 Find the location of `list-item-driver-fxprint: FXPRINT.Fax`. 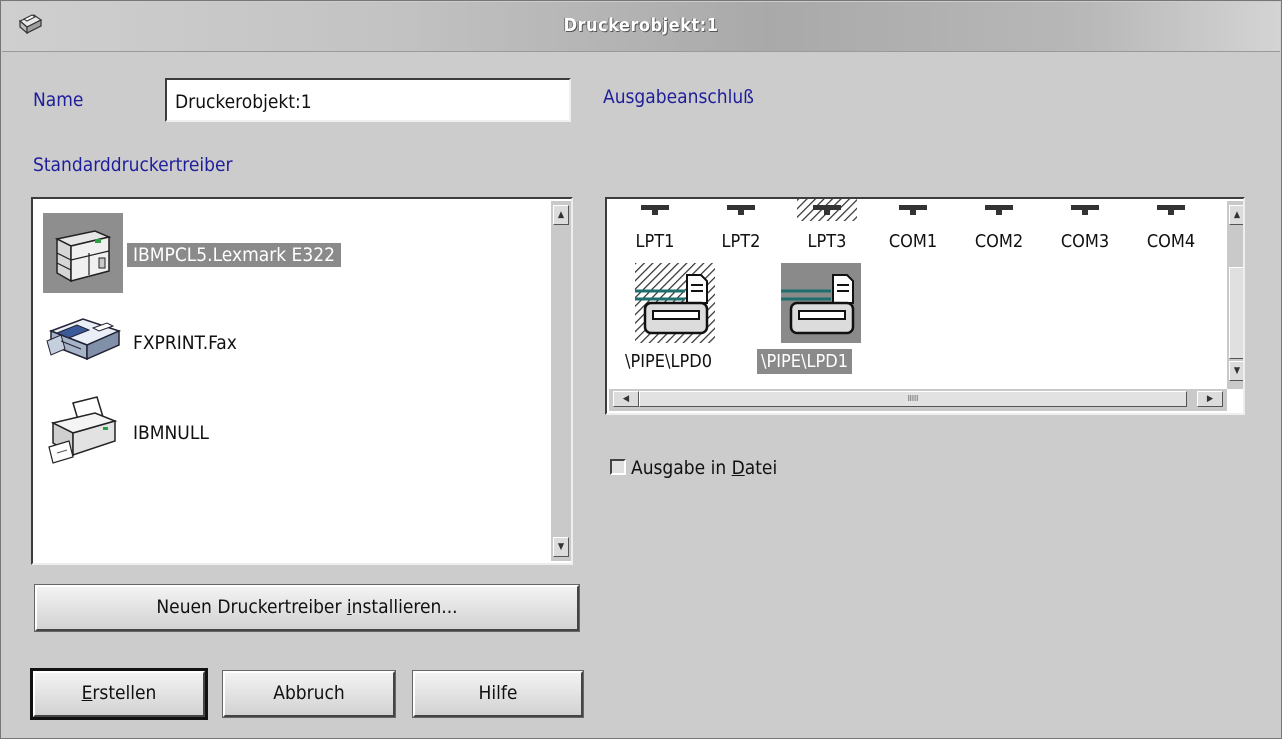

list-item-driver-fxprint: FXPRINT.Fax is located at coordinates (283, 341).